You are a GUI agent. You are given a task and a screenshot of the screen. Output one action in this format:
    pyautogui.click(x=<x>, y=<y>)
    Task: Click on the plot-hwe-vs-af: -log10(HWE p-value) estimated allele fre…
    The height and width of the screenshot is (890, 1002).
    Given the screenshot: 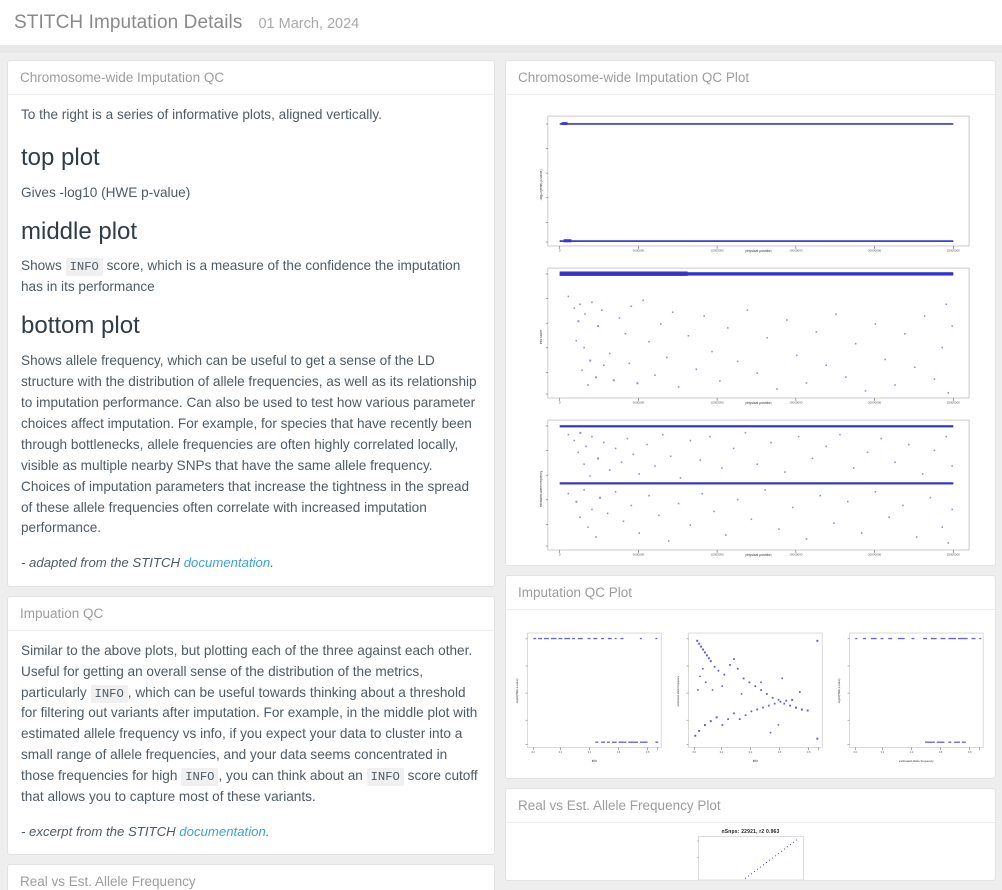 What is the action you would take?
    pyautogui.click(x=910, y=697)
    